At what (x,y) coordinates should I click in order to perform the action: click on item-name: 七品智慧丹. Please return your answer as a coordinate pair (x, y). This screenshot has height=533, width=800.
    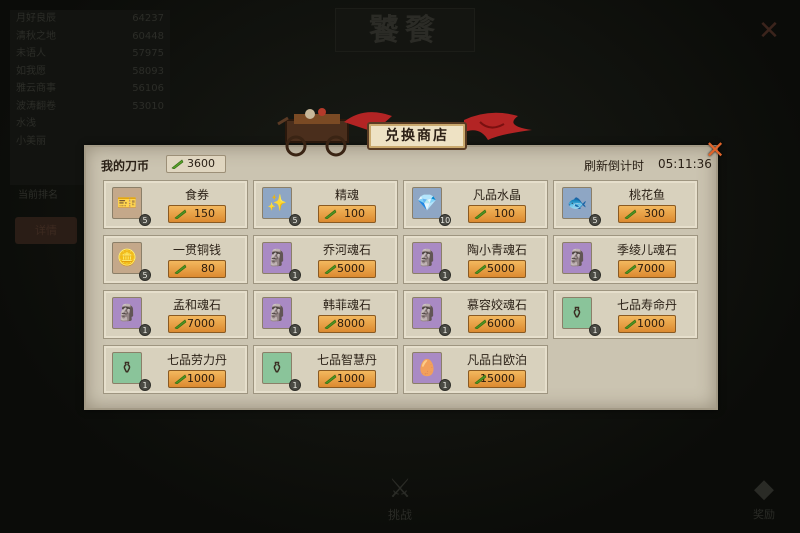
    Looking at the image, I should click on (346, 360).